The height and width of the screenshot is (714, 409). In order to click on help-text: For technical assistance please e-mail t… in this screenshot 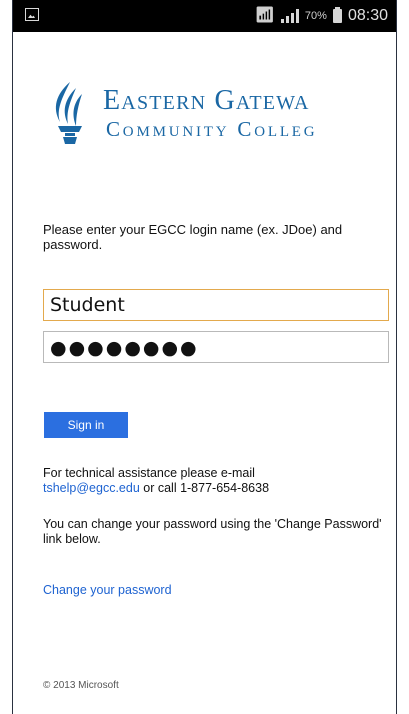, I will do `click(213, 481)`.